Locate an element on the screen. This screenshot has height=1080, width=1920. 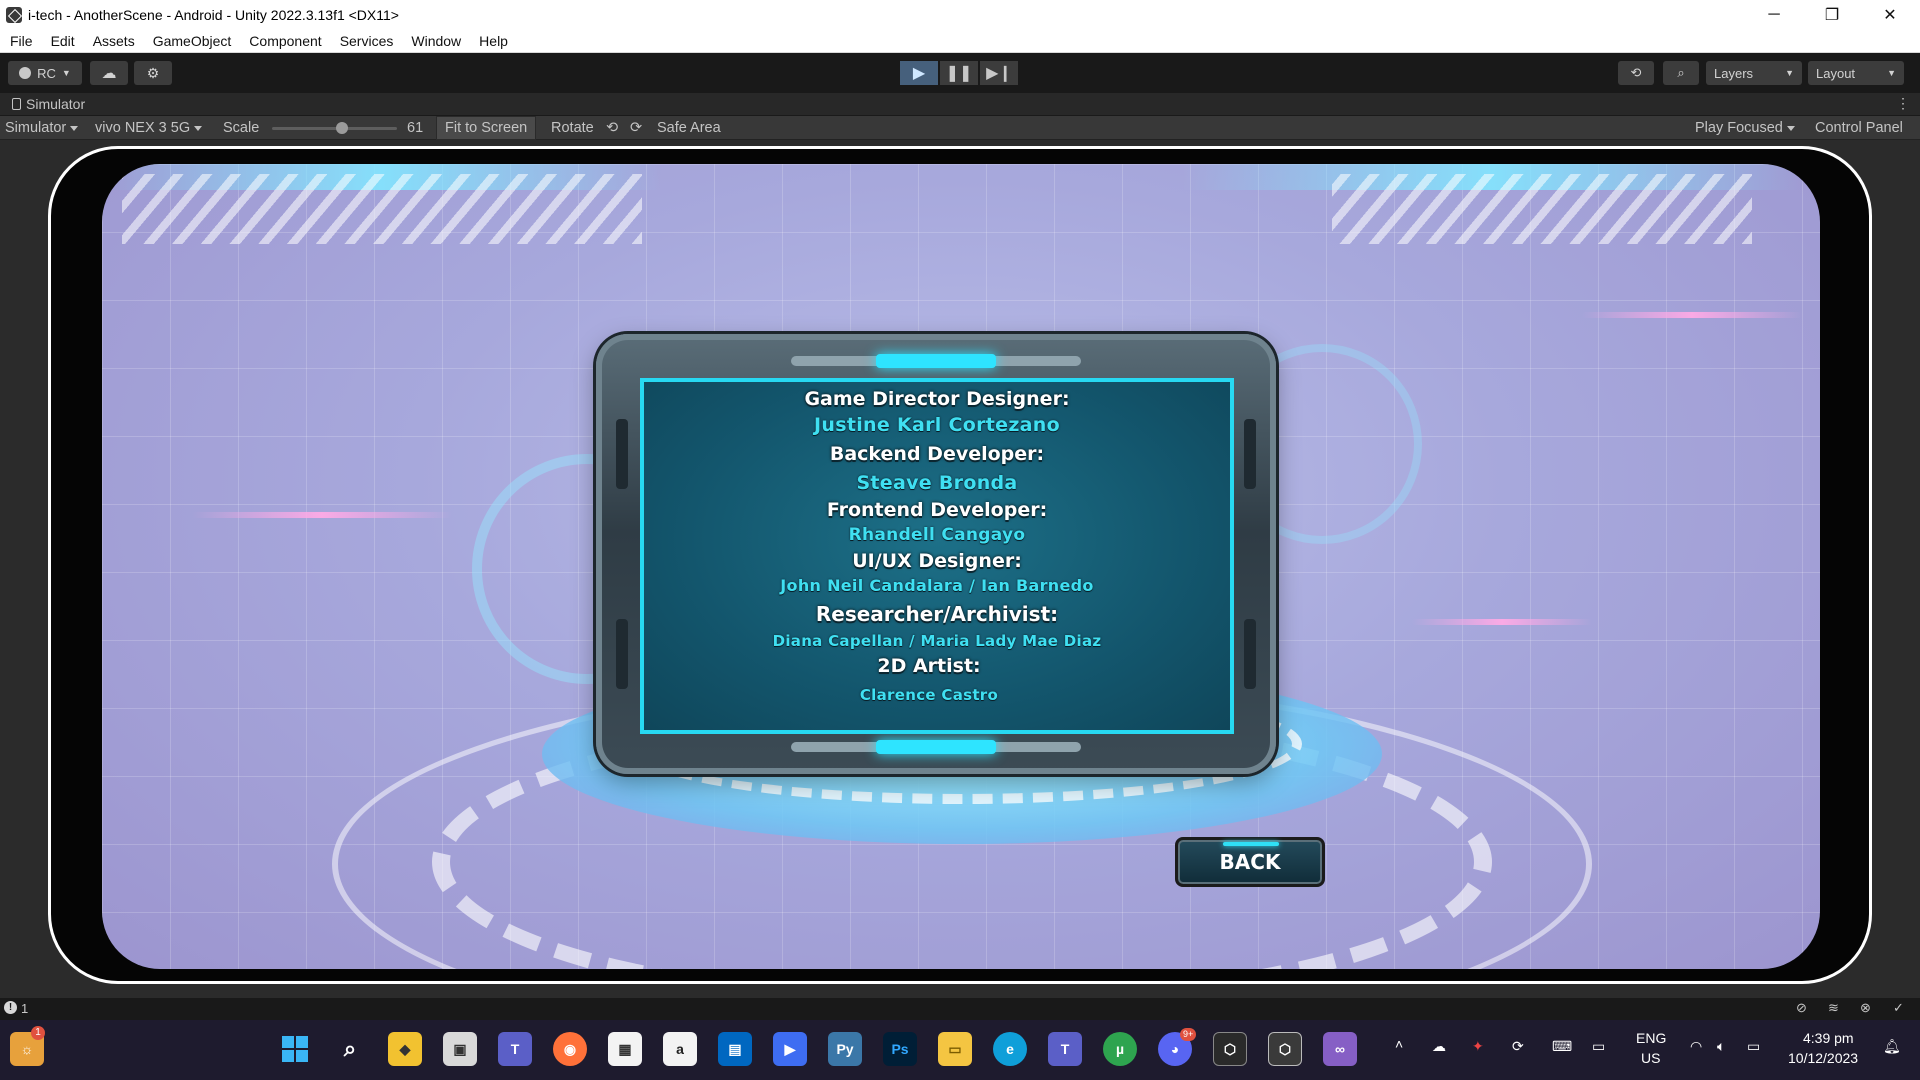
history-button: ⟲ is located at coordinates (1636, 73).